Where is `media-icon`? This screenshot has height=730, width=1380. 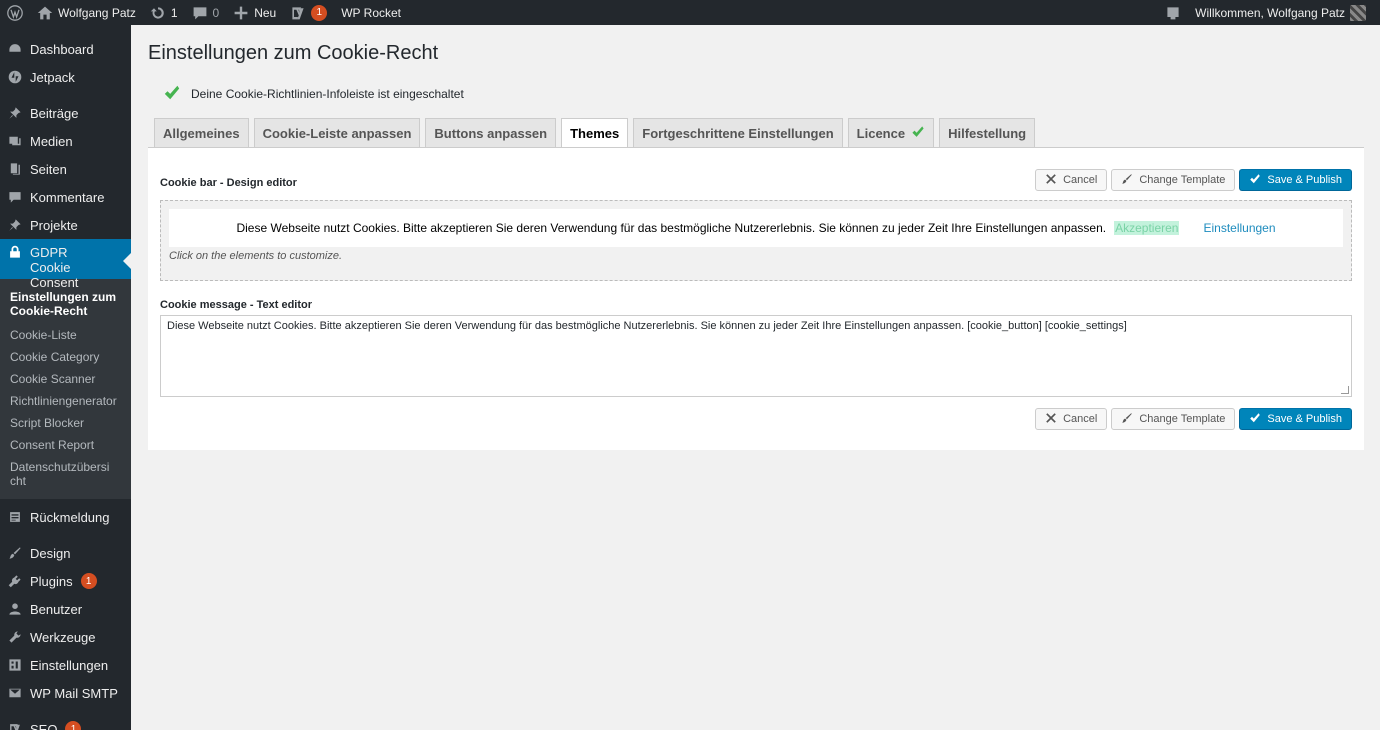 media-icon is located at coordinates (15, 141).